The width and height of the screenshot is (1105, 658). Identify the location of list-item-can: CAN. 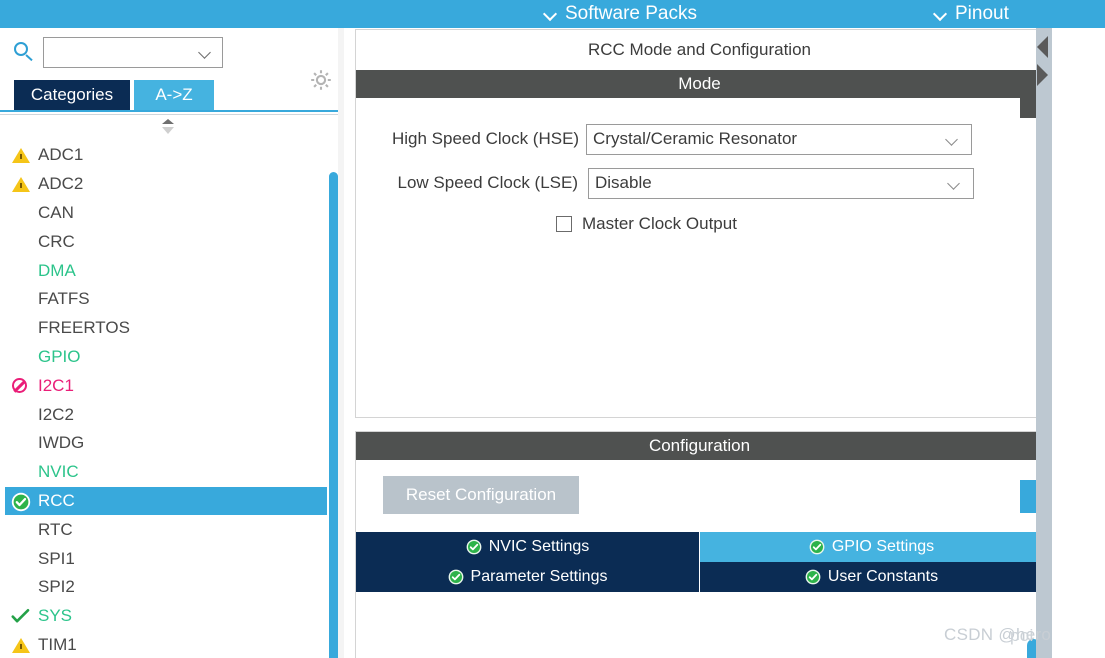
(166, 213).